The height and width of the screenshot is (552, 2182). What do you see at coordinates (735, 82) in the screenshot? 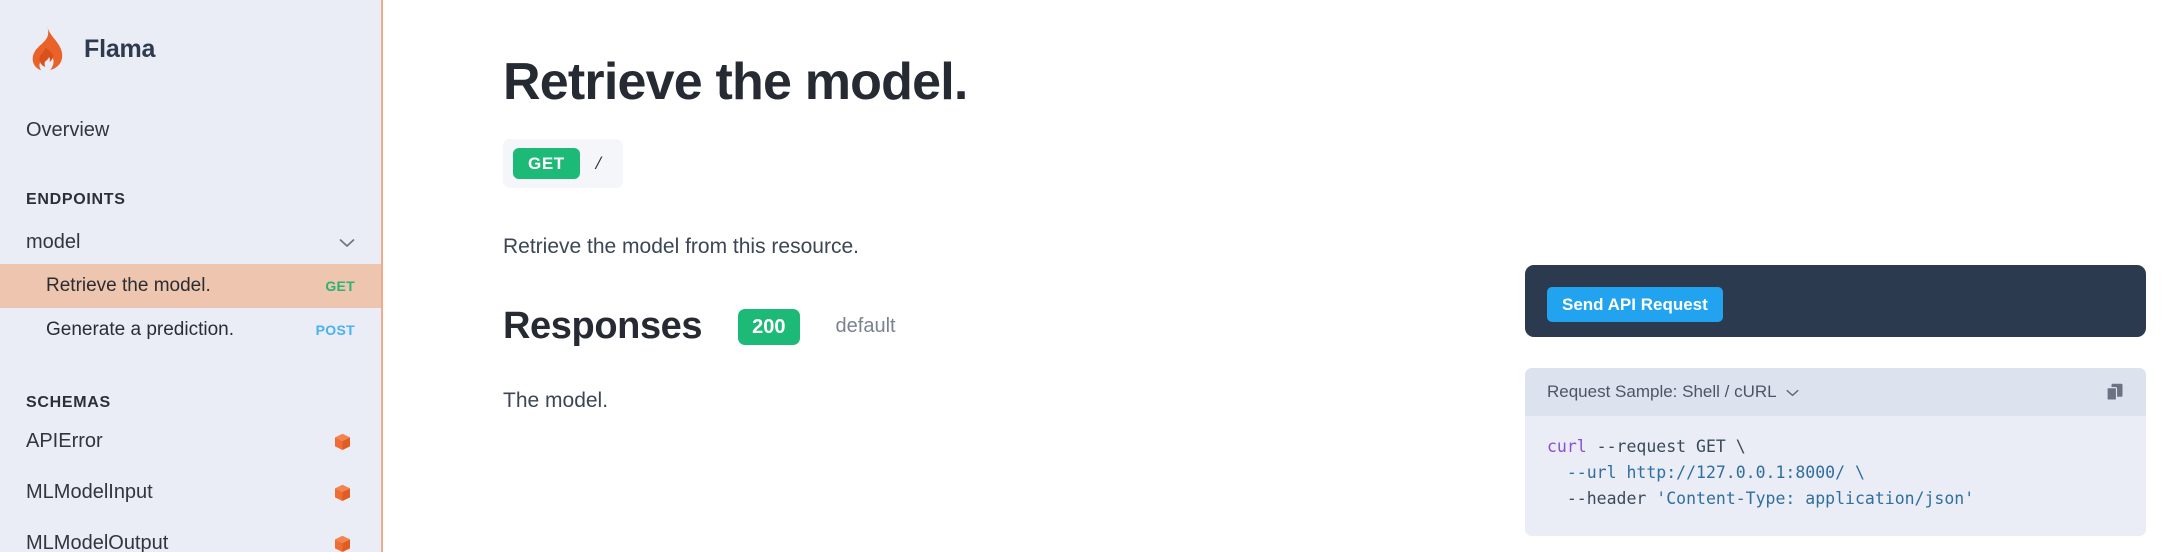
I see `page-title: Retrieve the model.` at bounding box center [735, 82].